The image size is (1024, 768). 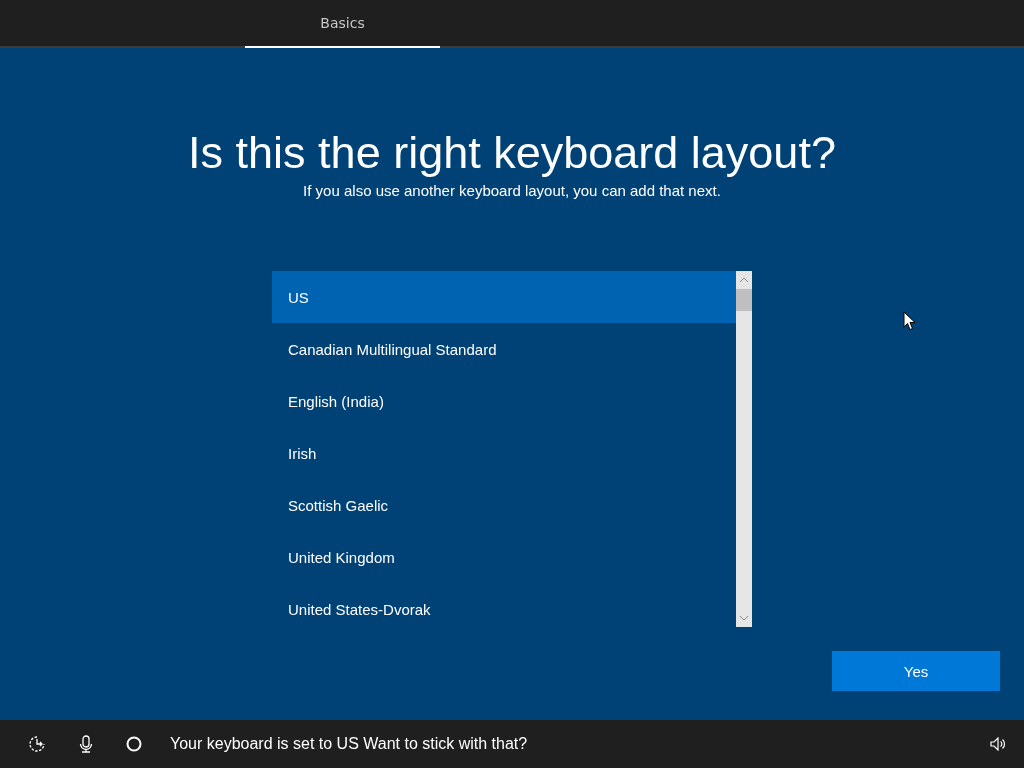 I want to click on assistant-message: Your keyboard is set to US Want to stick with that?, so click(x=349, y=744).